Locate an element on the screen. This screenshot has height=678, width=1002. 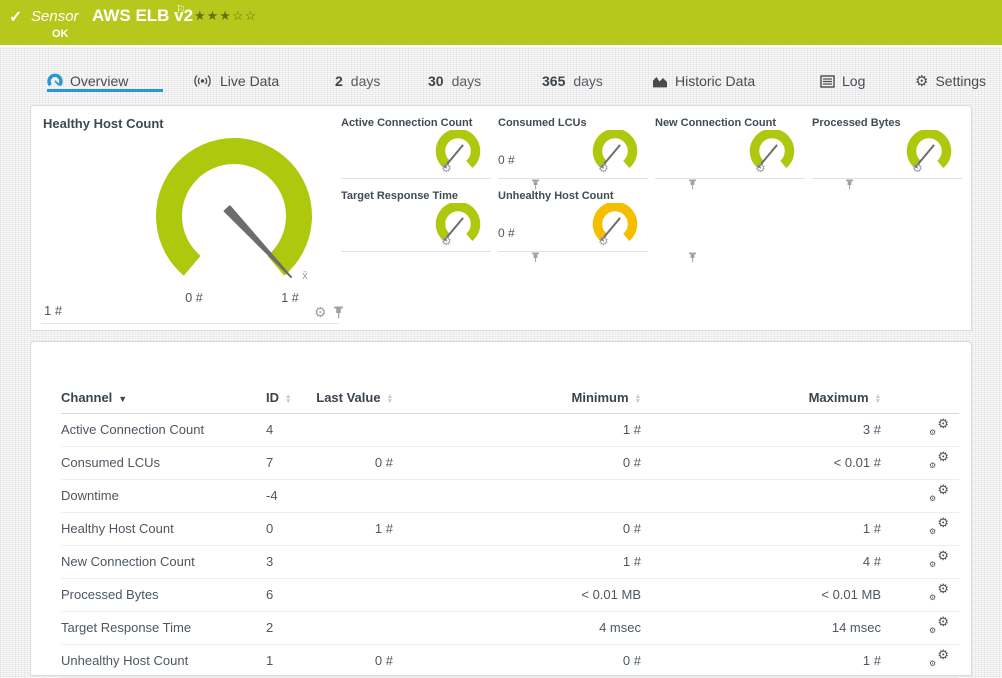
channel-maximum: 1 # is located at coordinates (761, 529).